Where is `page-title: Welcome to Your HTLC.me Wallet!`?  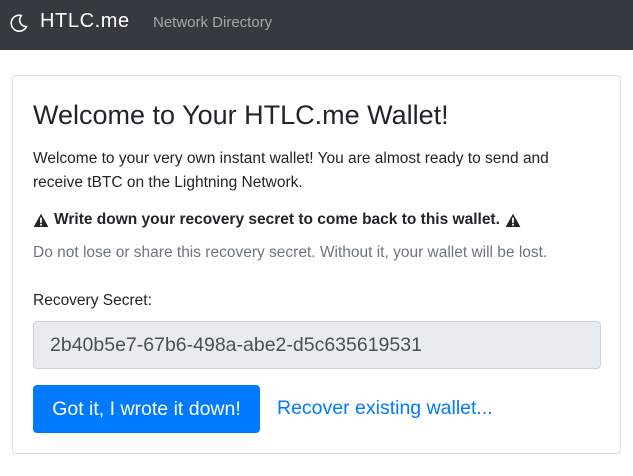 page-title: Welcome to Your HTLC.me Wallet! is located at coordinates (241, 115).